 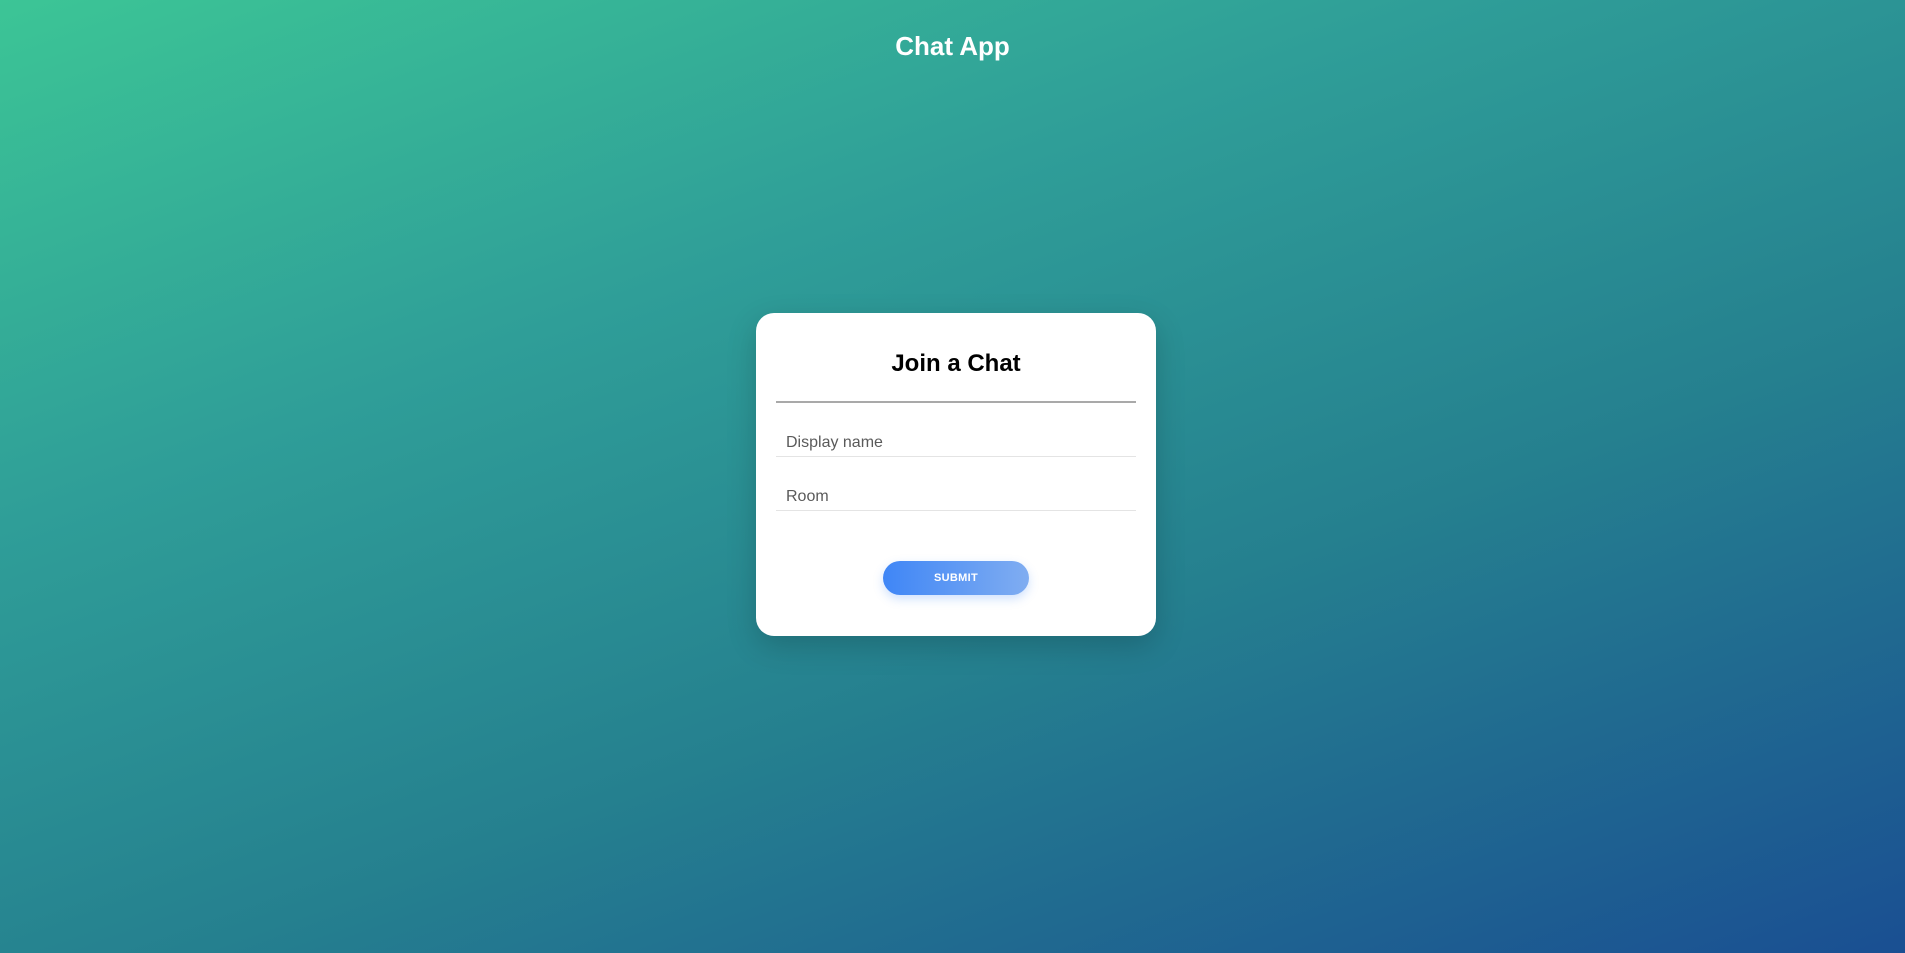 I want to click on app-title: Chat App, so click(x=952, y=46).